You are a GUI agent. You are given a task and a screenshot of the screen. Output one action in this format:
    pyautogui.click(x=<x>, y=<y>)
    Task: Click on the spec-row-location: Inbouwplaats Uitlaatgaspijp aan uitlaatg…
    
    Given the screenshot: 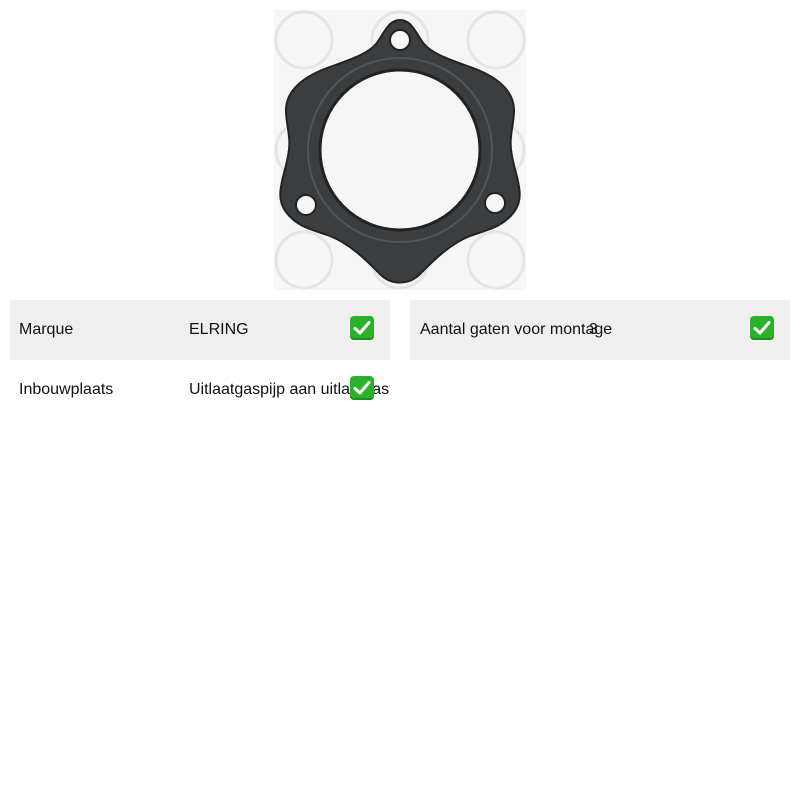 What is the action you would take?
    pyautogui.click(x=200, y=390)
    